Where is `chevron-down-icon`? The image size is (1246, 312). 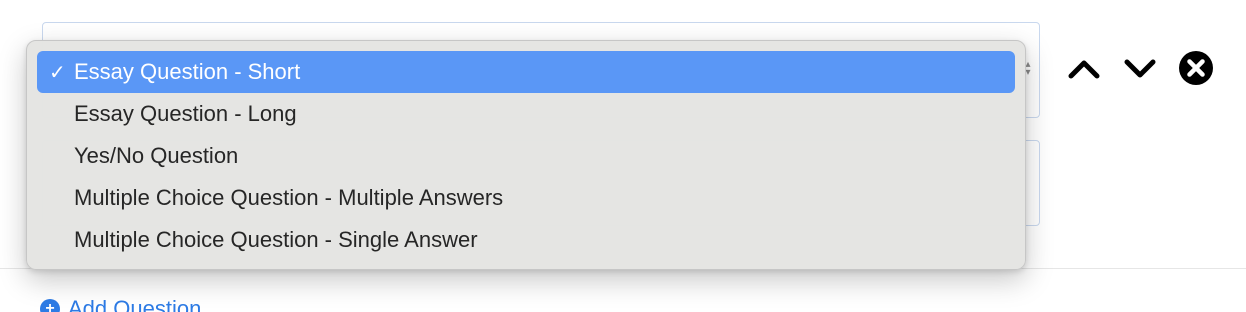
chevron-down-icon is located at coordinates (1140, 68).